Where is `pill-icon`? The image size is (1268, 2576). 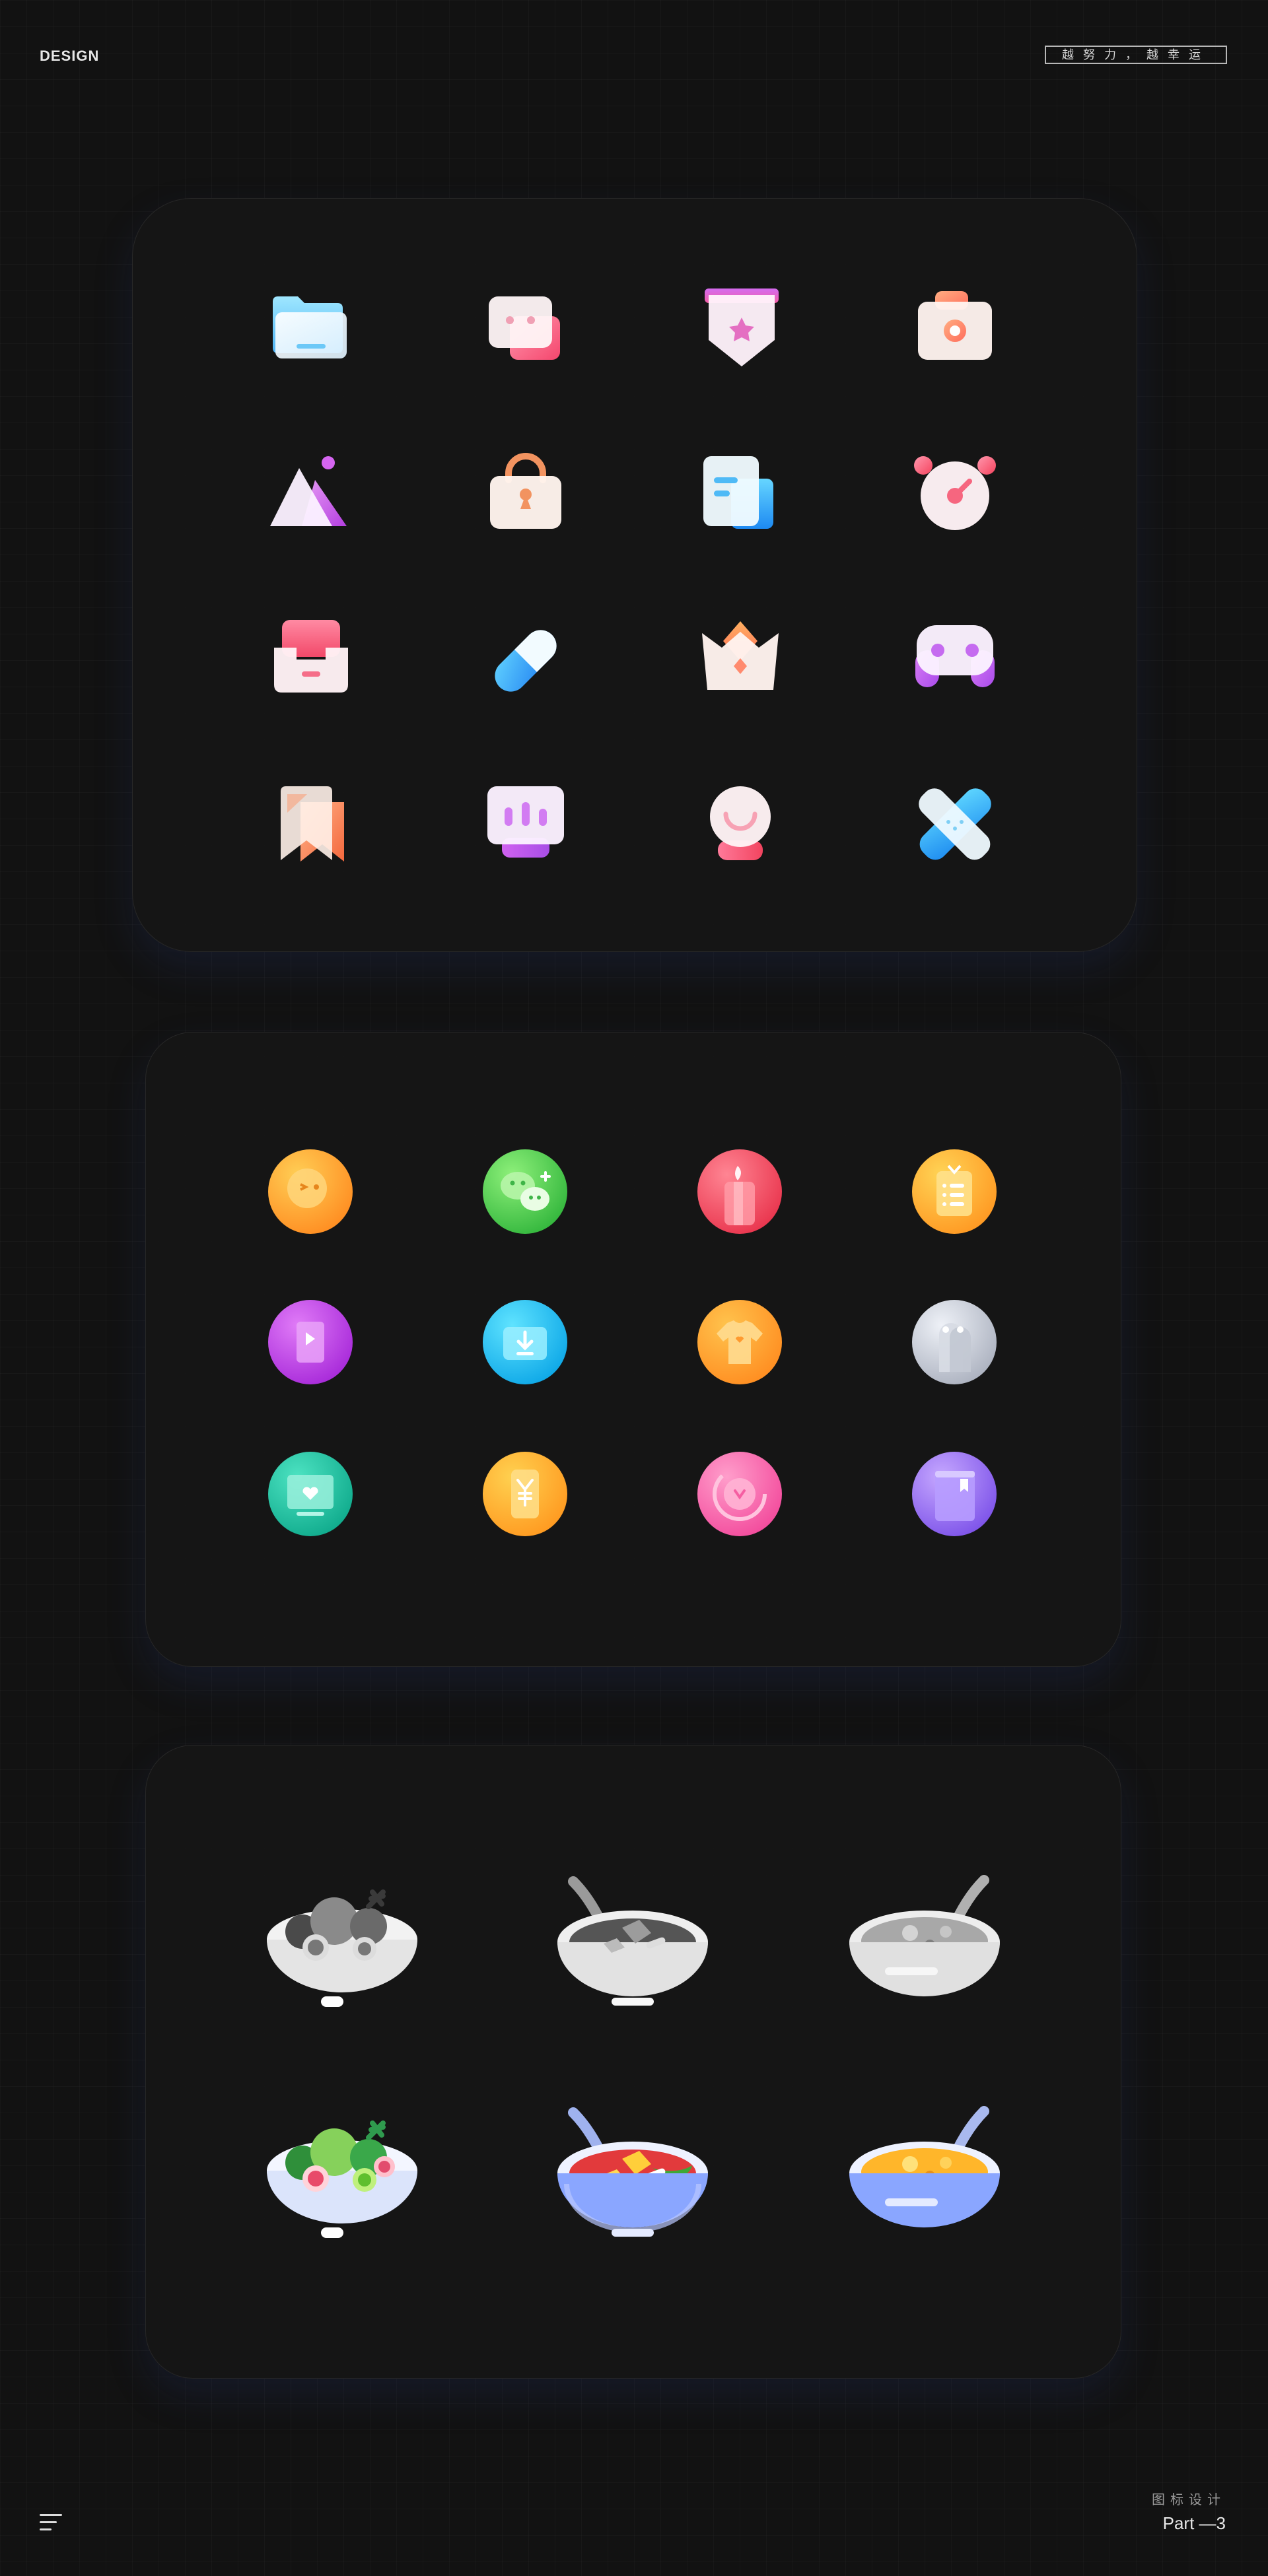 pill-icon is located at coordinates (526, 661).